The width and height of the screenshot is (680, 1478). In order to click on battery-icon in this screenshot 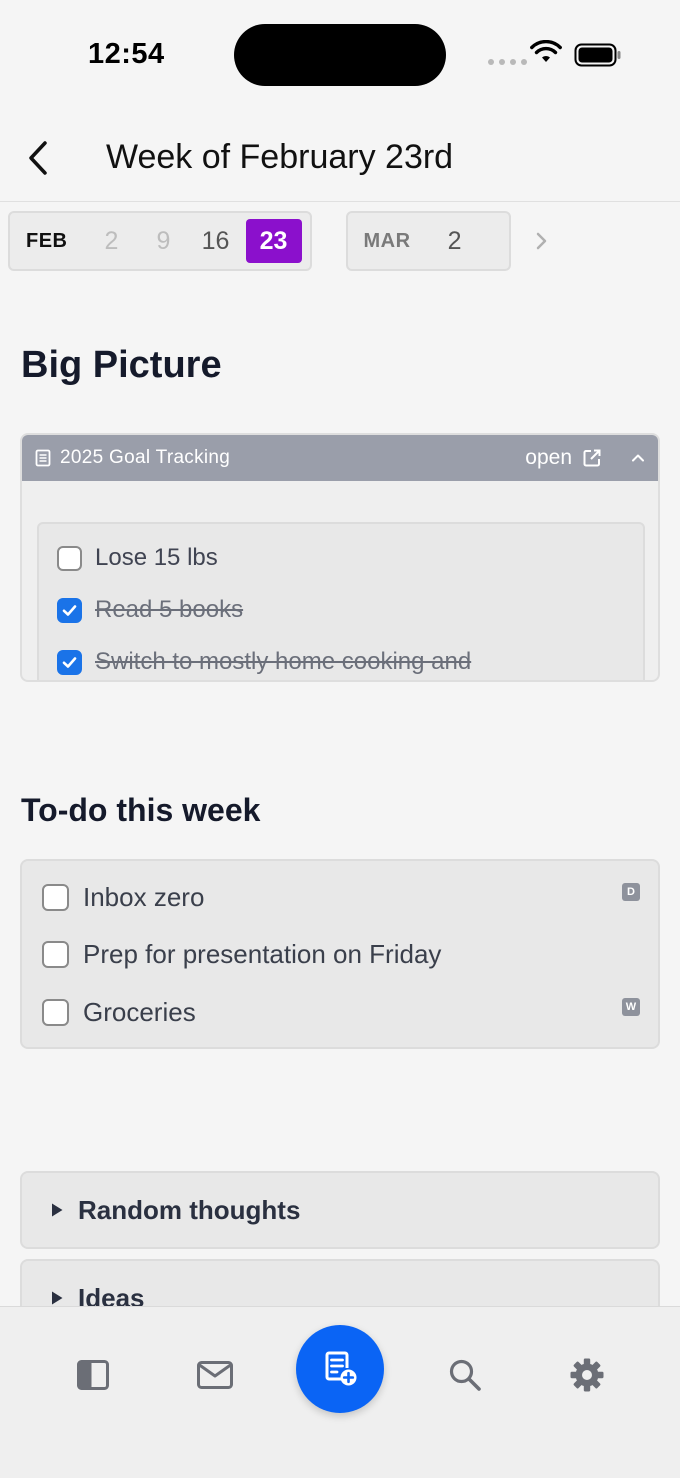, I will do `click(597, 55)`.